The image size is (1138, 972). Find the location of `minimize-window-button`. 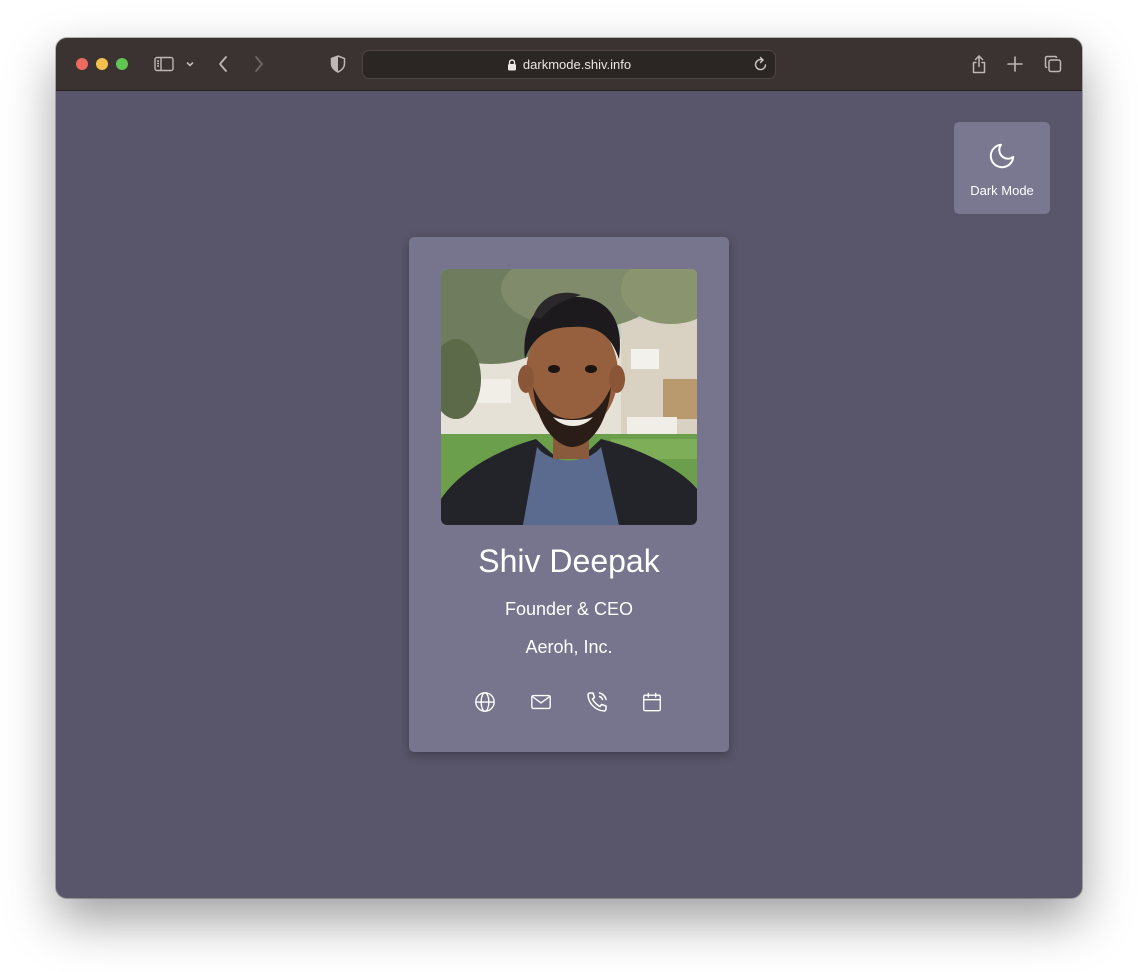

minimize-window-button is located at coordinates (102, 64).